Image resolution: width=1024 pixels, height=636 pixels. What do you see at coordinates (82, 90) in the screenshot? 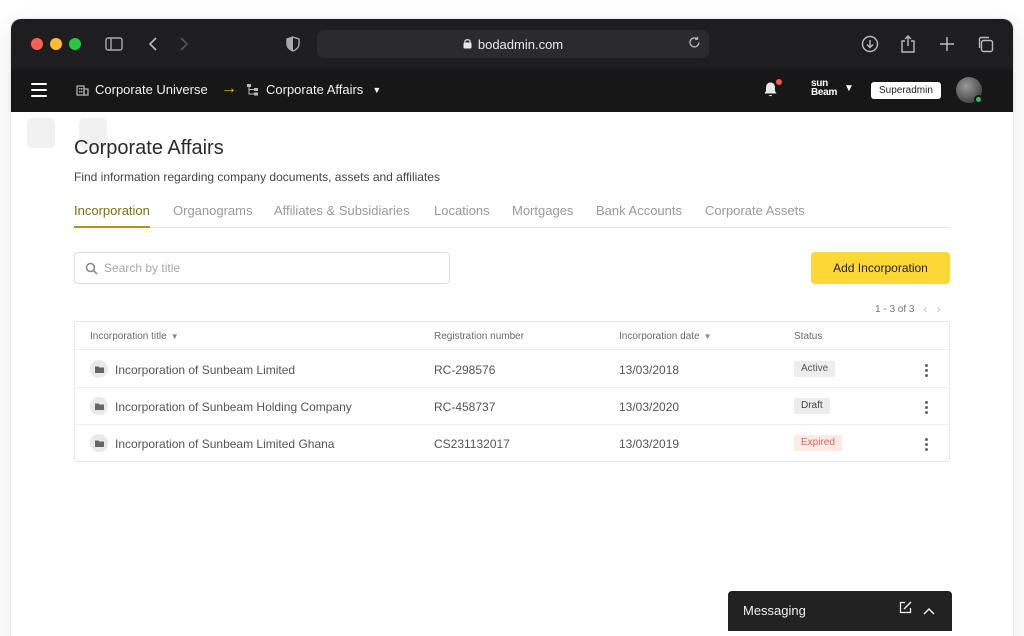
I see `building-icon` at bounding box center [82, 90].